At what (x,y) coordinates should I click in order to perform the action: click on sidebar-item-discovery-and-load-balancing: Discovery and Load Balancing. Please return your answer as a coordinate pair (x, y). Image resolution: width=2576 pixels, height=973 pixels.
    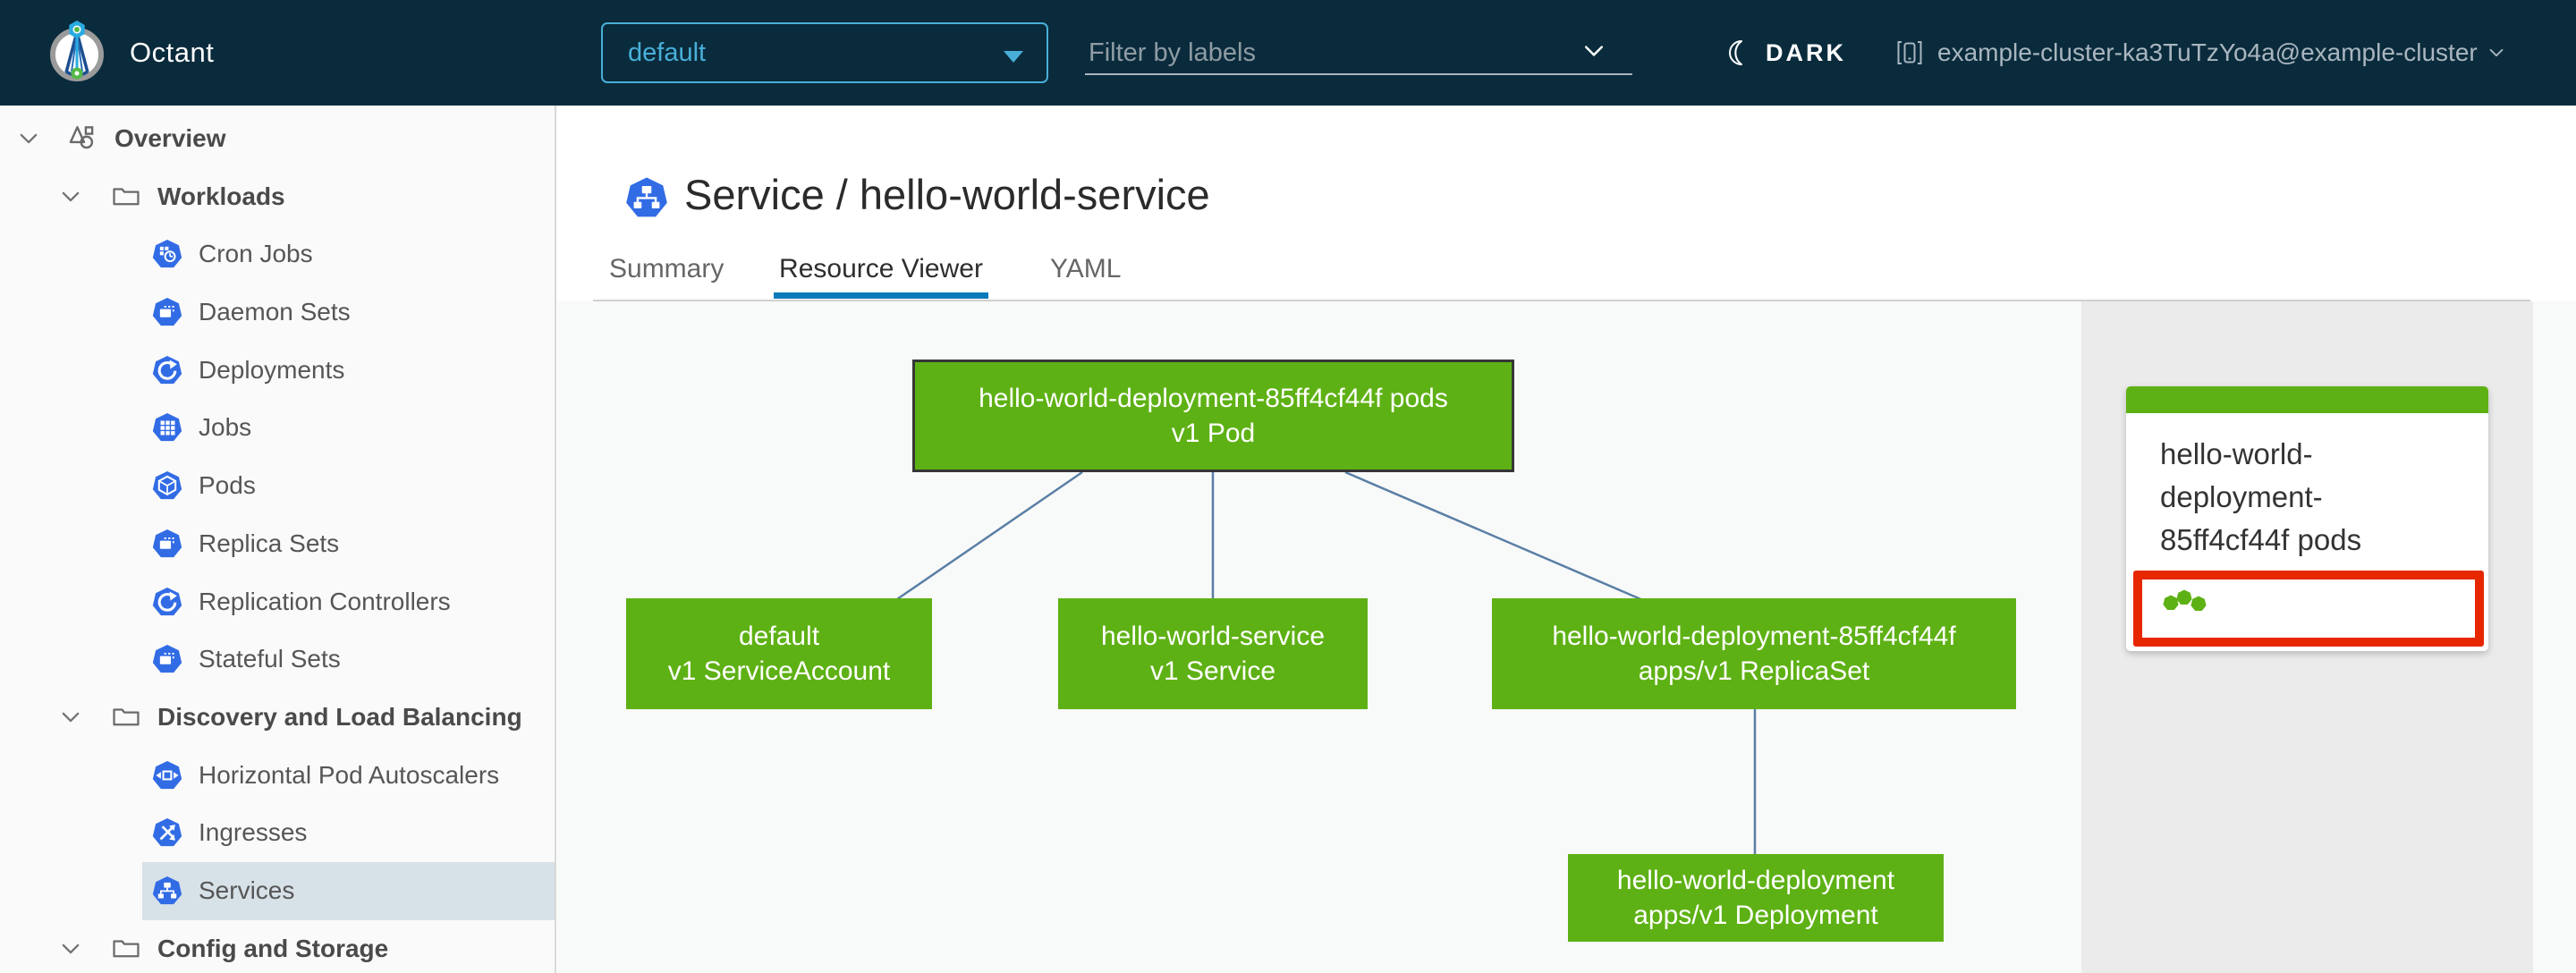
    Looking at the image, I should click on (277, 718).